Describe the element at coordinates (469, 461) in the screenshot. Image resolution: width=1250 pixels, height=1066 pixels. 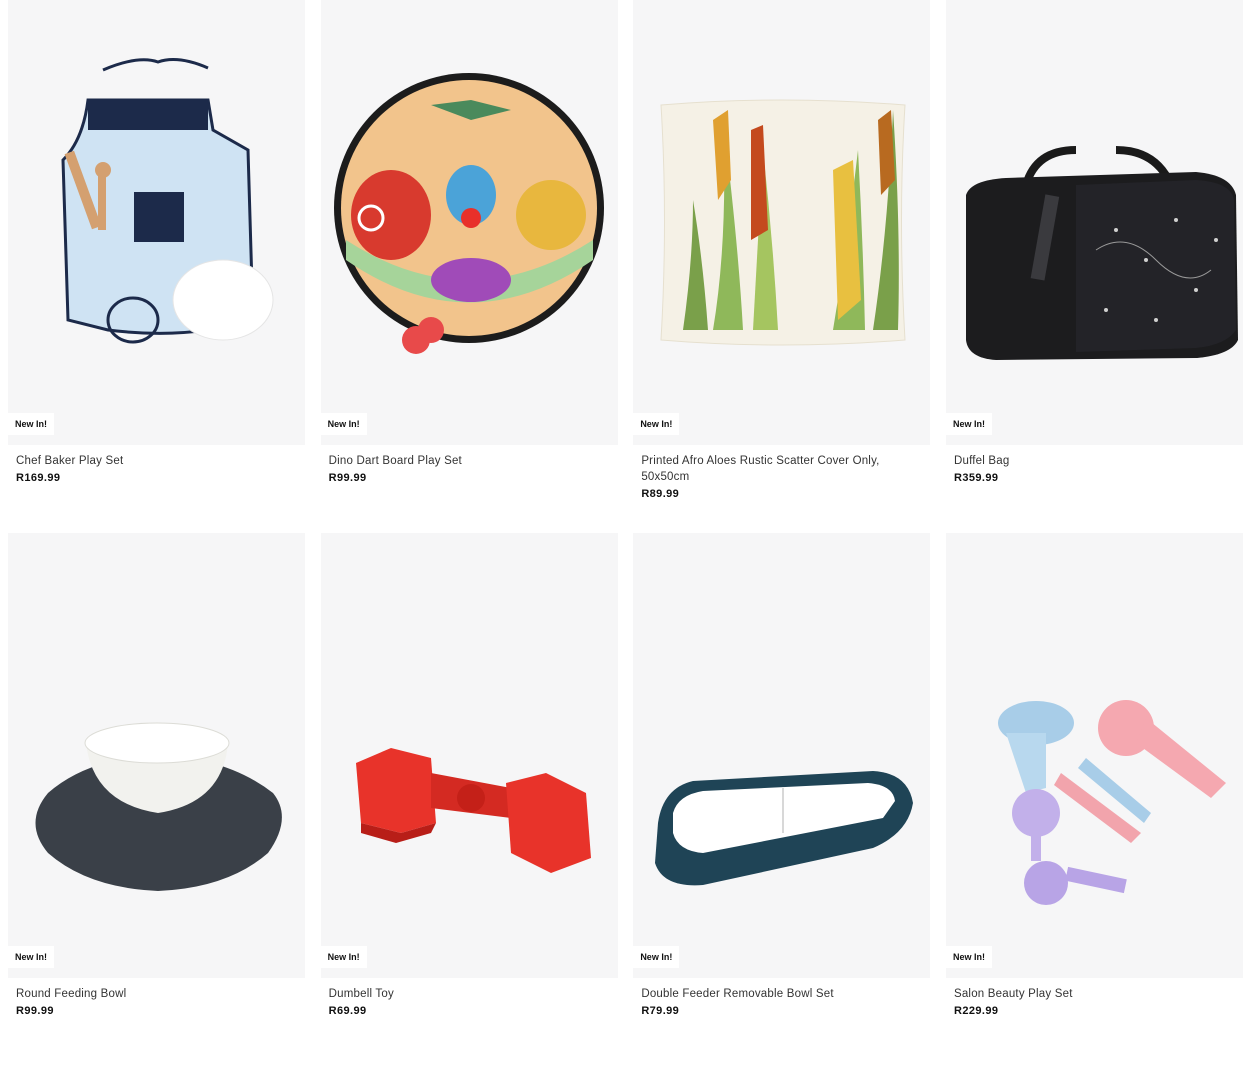
I see `product-title: Dino Dart Board Play Set` at that location.